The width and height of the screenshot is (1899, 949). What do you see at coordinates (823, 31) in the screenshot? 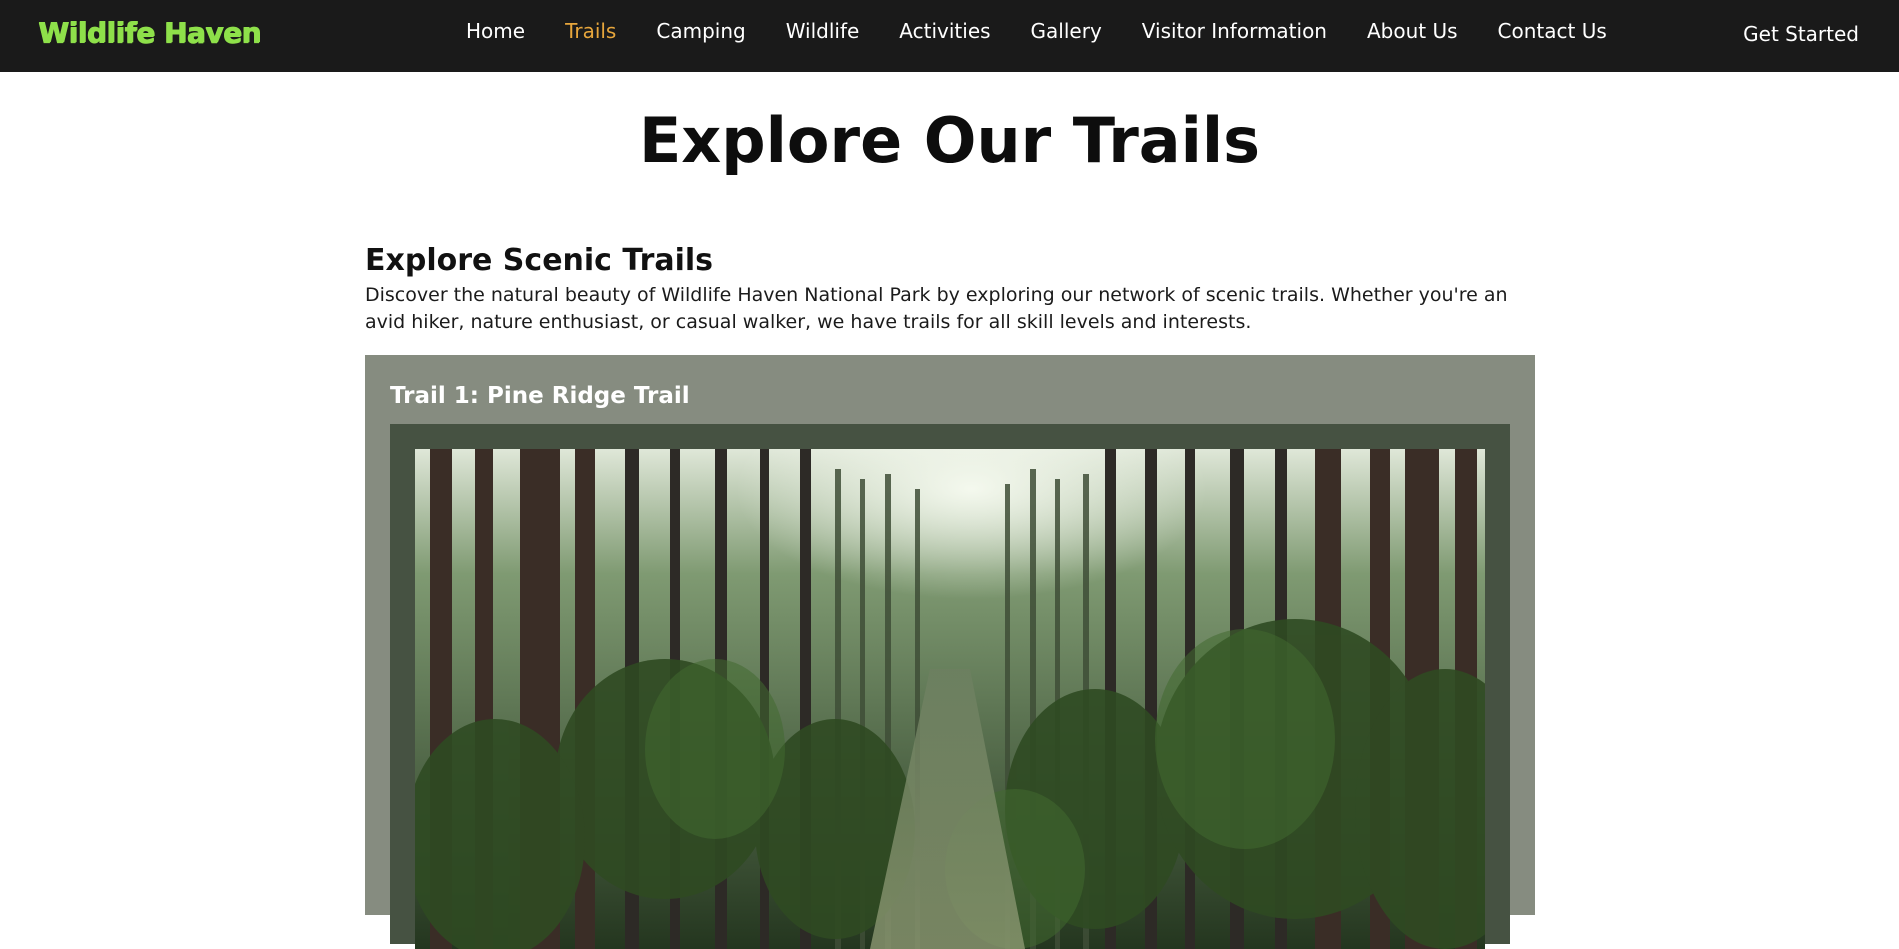
I see `nav-wildlife: Wildlife` at bounding box center [823, 31].